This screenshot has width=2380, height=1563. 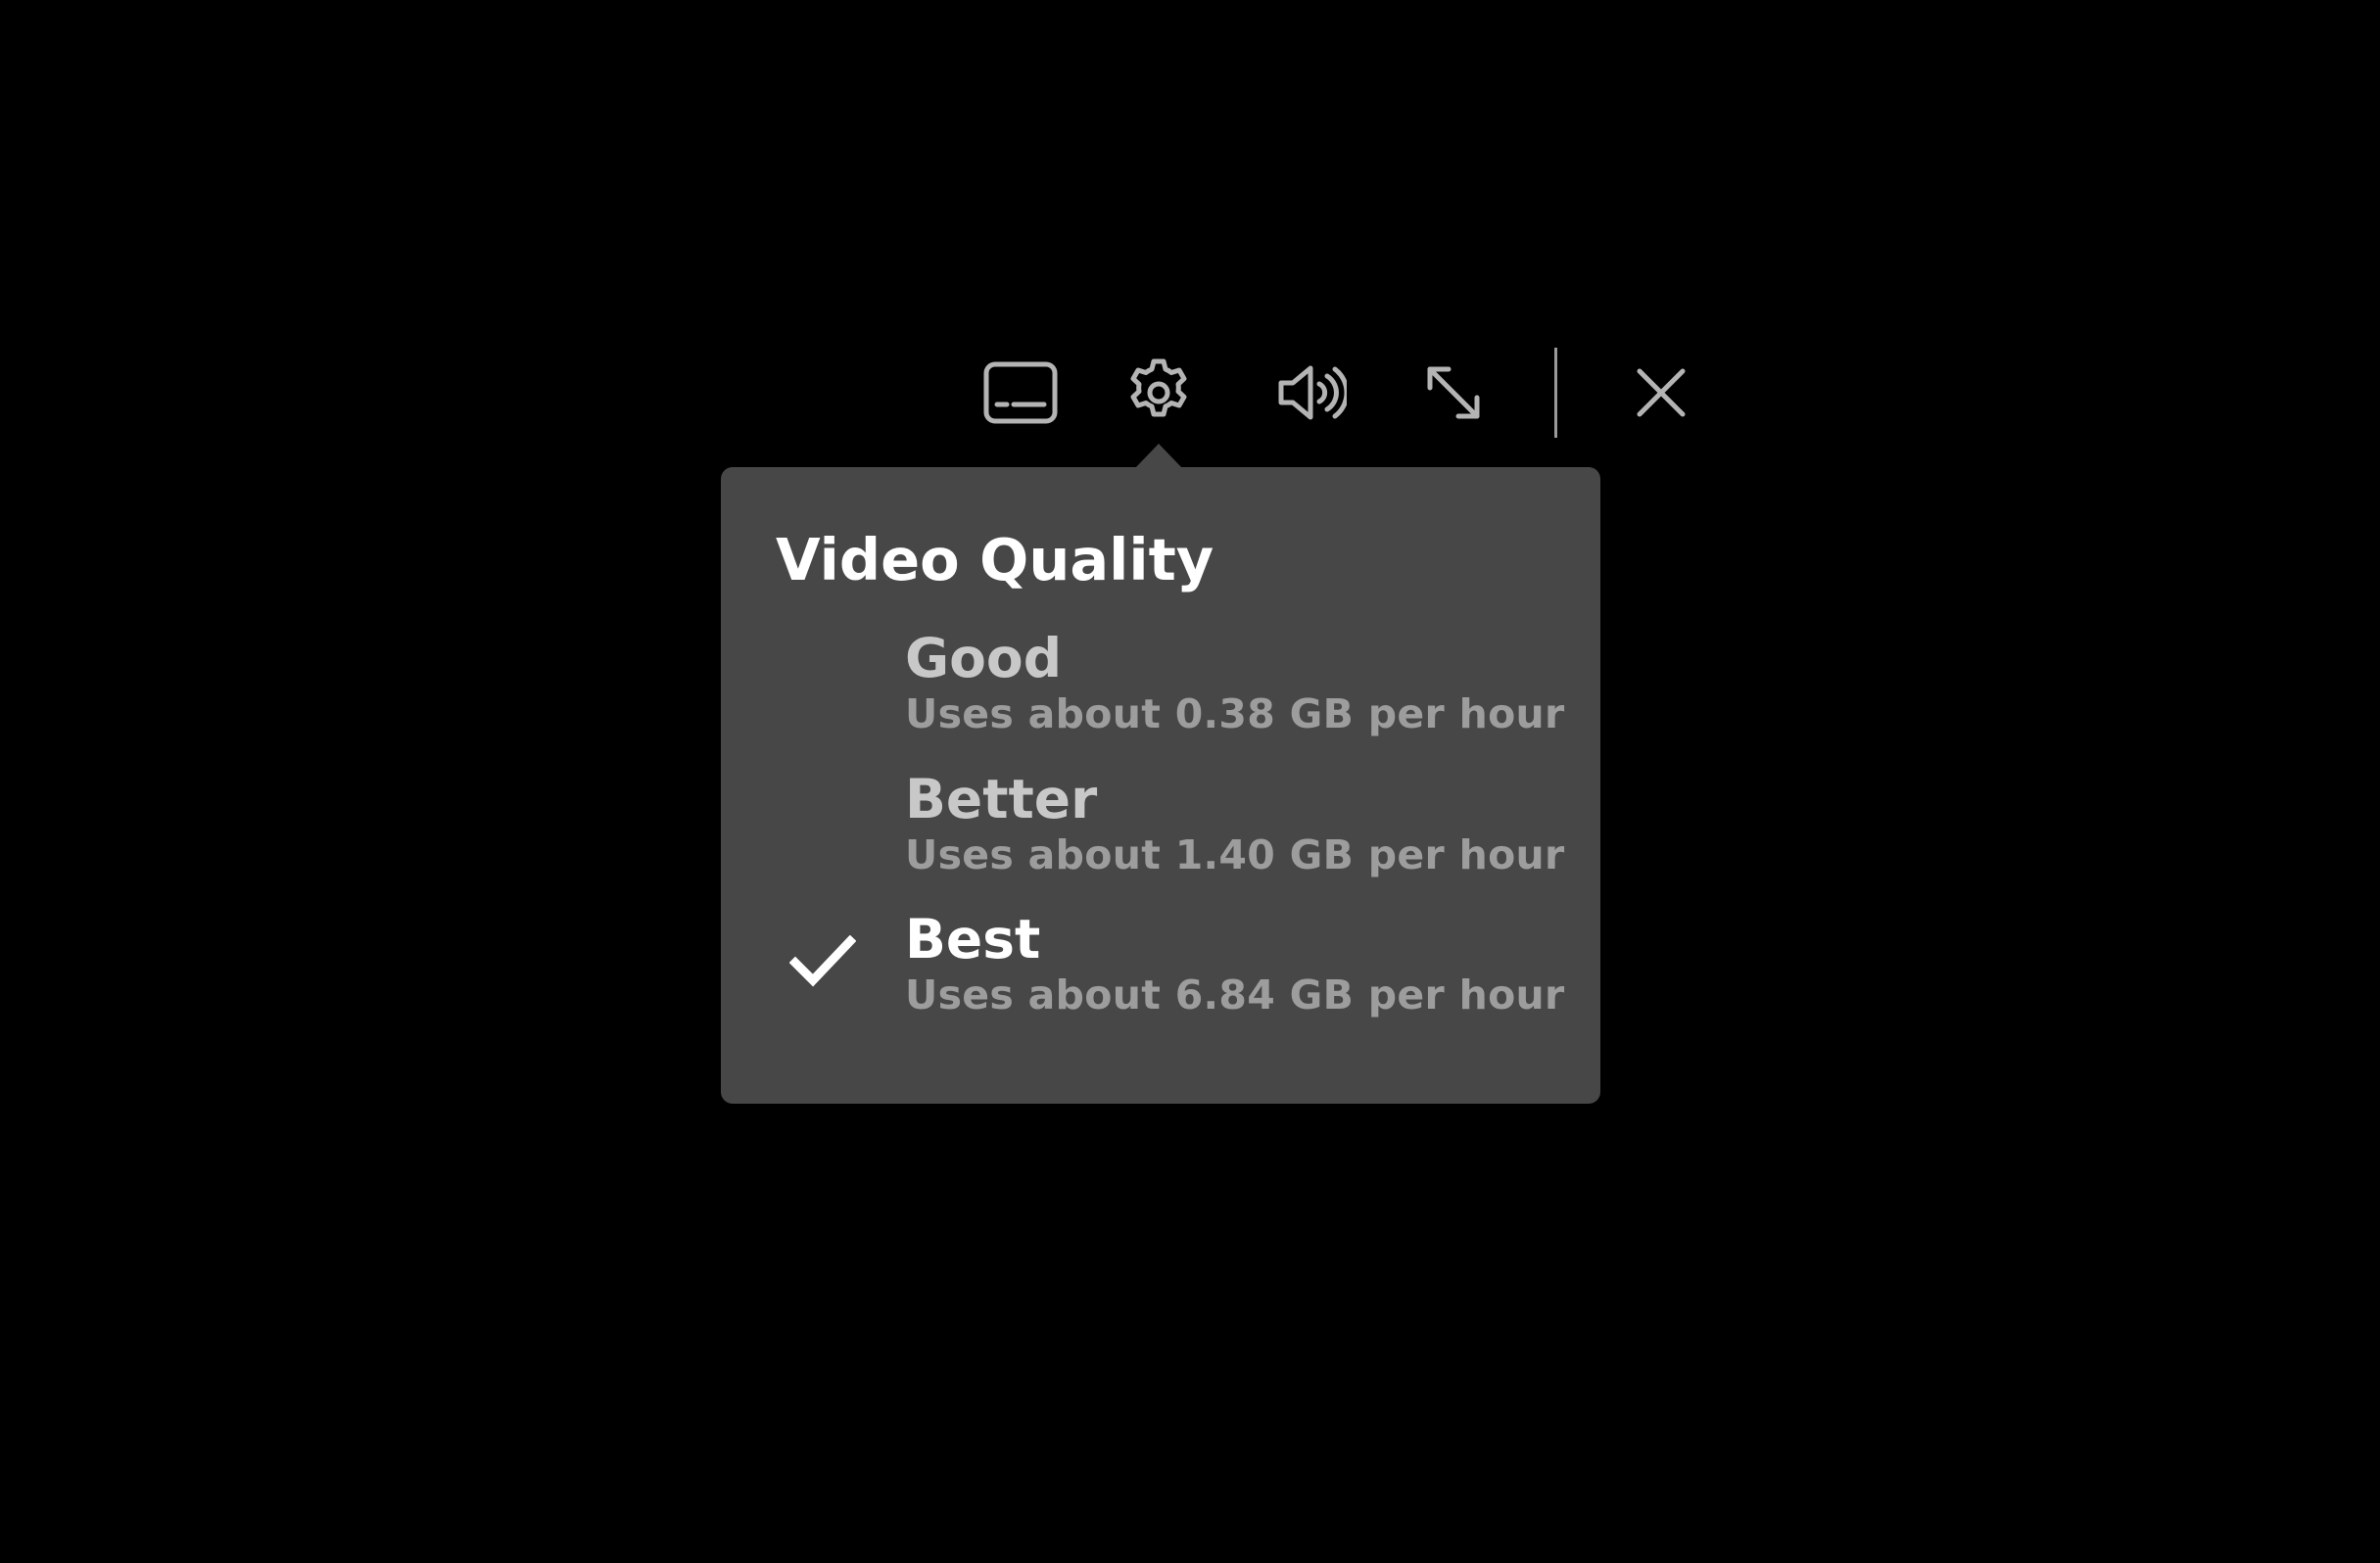 What do you see at coordinates (822, 961) in the screenshot?
I see `checkmark-icon` at bounding box center [822, 961].